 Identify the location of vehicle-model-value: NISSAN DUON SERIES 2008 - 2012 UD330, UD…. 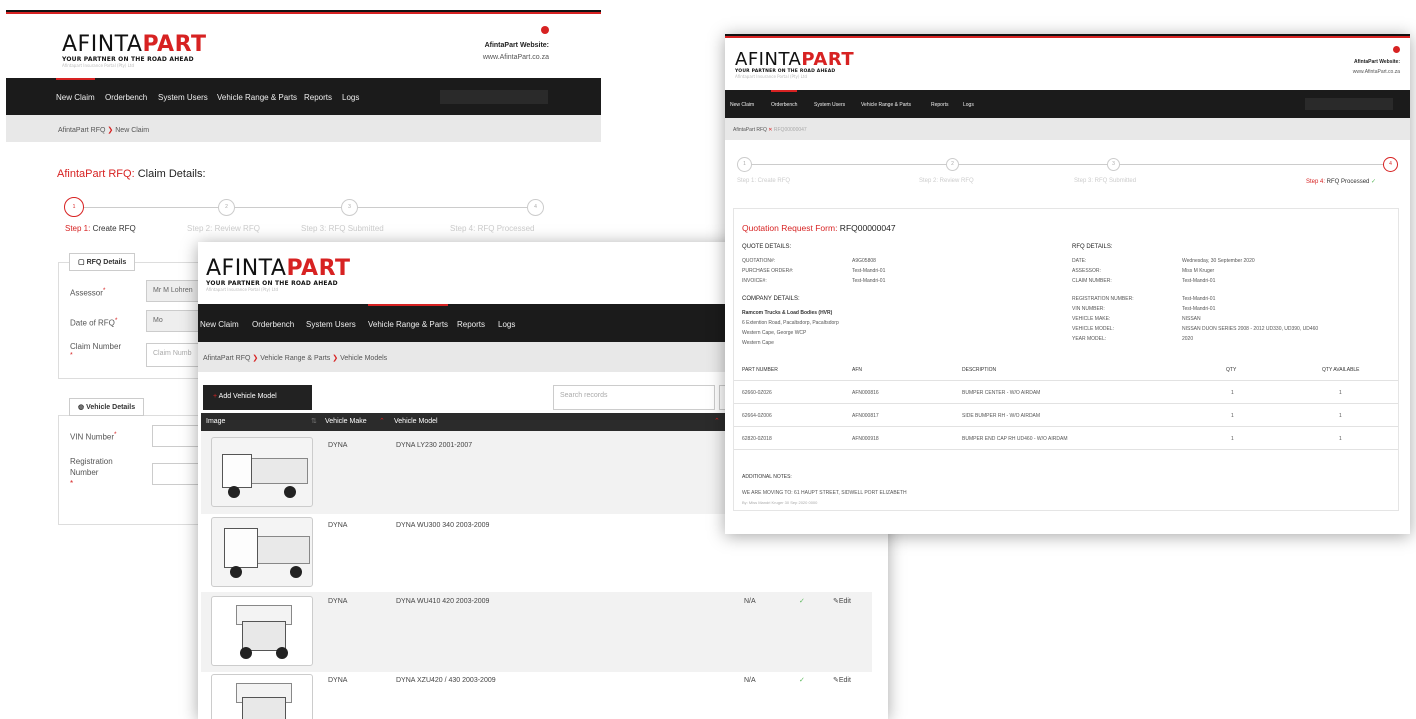
(1250, 329).